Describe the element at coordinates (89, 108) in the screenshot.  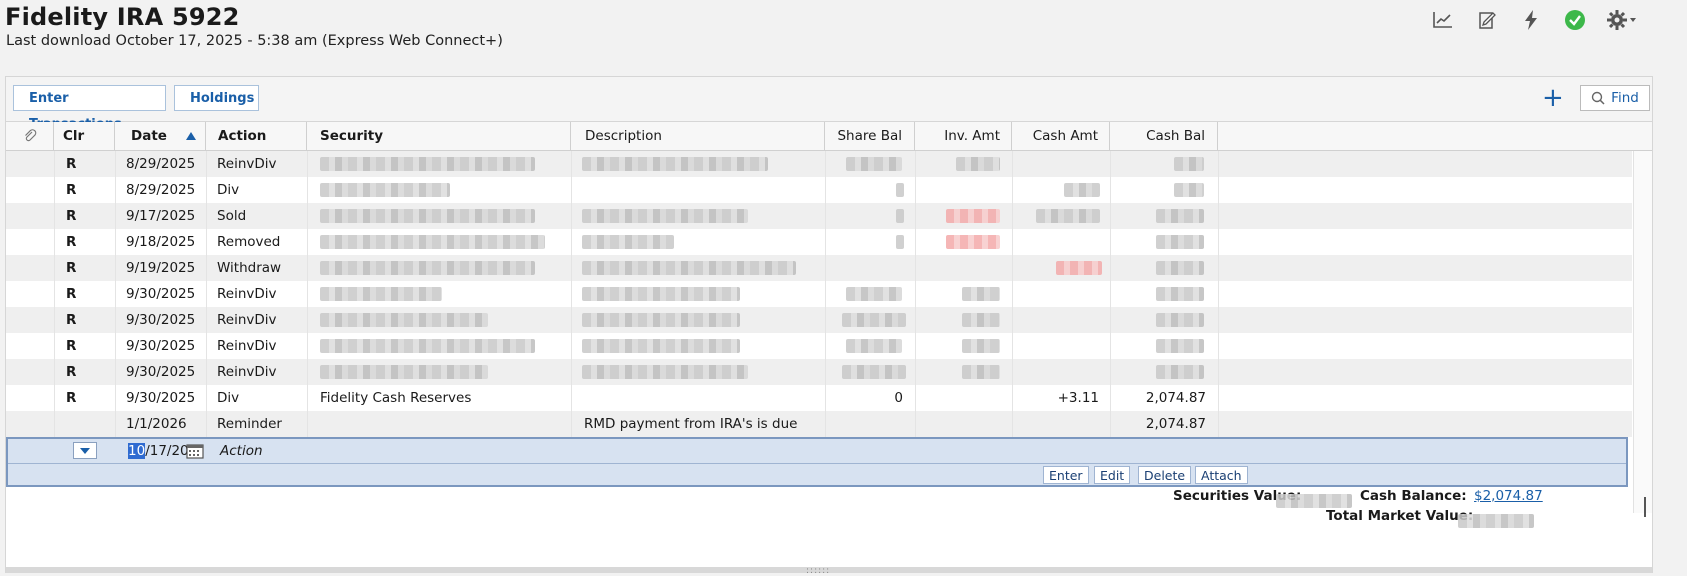
I see `enter-transactions-tab: Enter Transactions` at that location.